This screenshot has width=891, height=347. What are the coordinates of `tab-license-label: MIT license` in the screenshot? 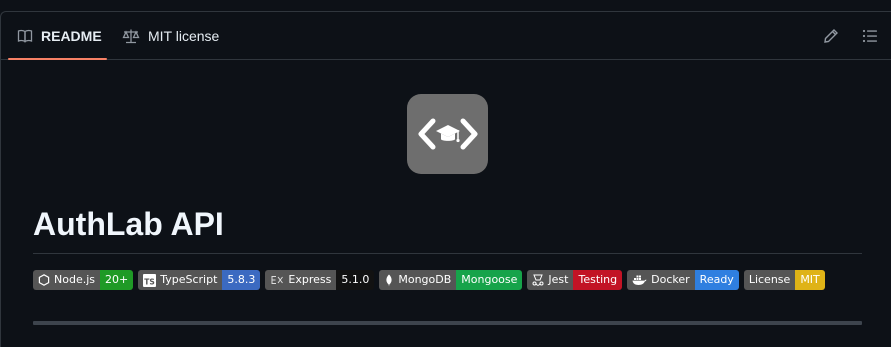 It's located at (184, 36).